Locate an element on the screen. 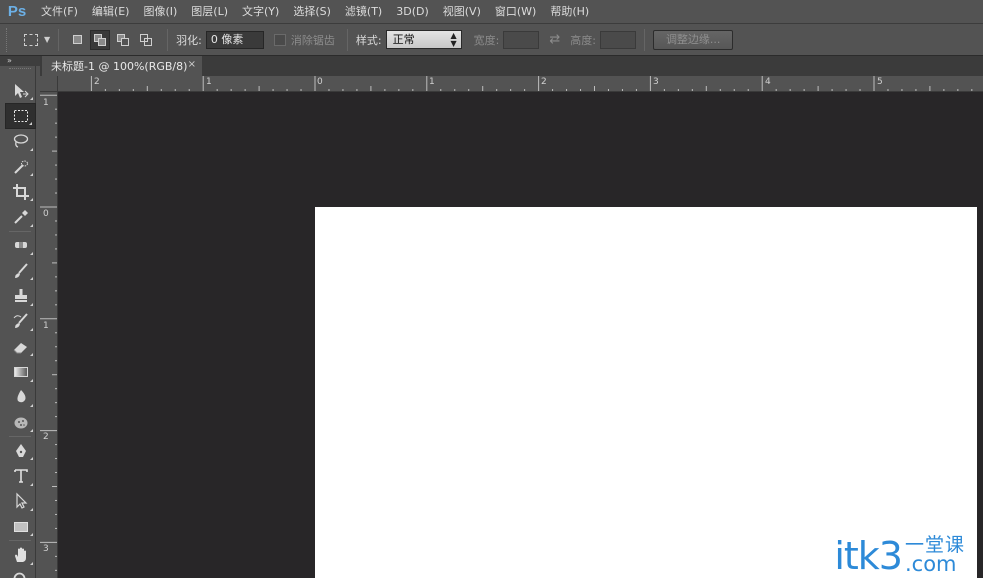  quick-selection-icon is located at coordinates (20, 167).